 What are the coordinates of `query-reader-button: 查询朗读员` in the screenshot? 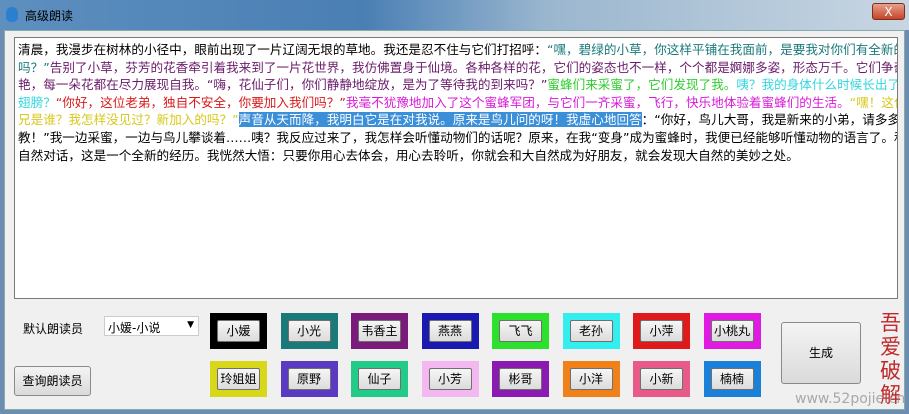 It's located at (52, 381).